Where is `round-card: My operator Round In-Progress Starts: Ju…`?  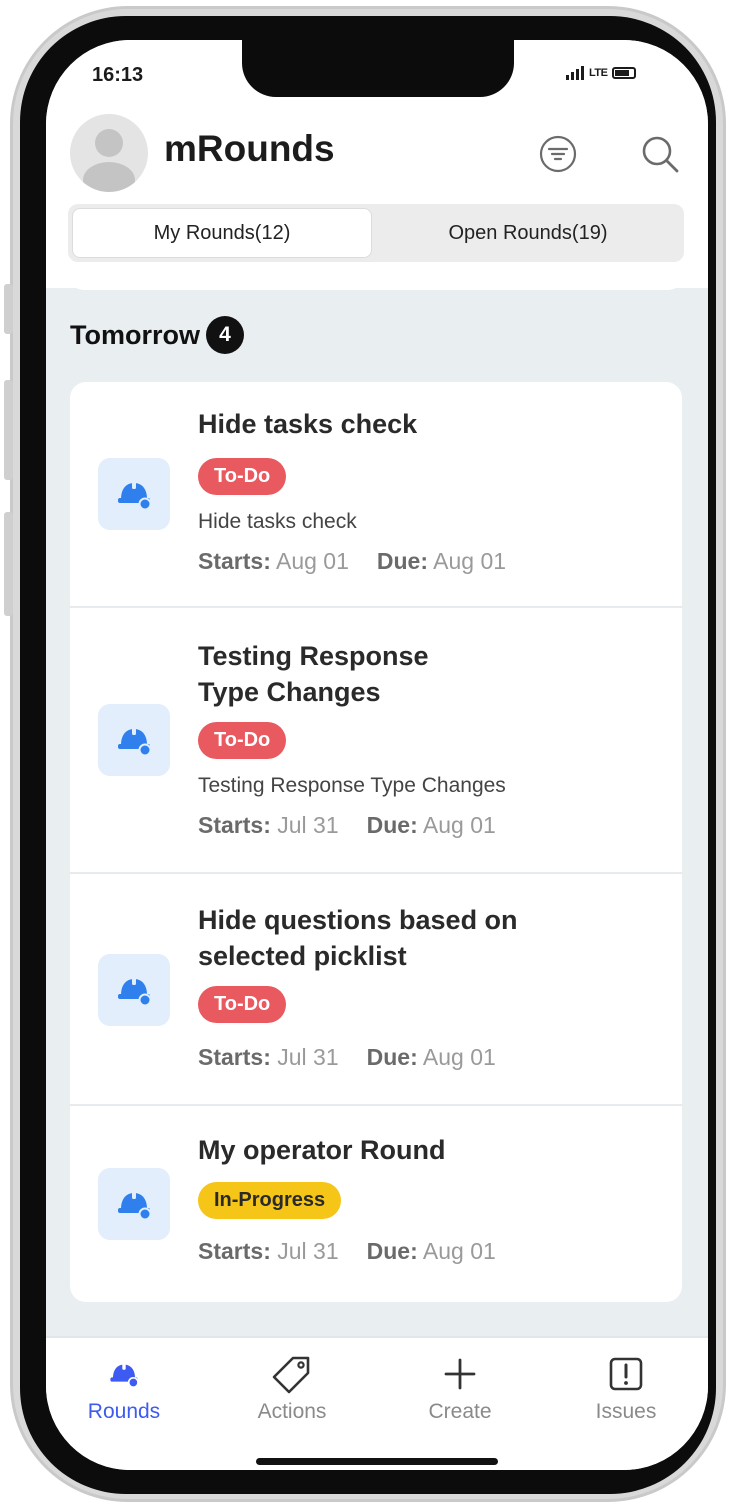 round-card: My operator Round In-Progress Starts: Ju… is located at coordinates (376, 1204).